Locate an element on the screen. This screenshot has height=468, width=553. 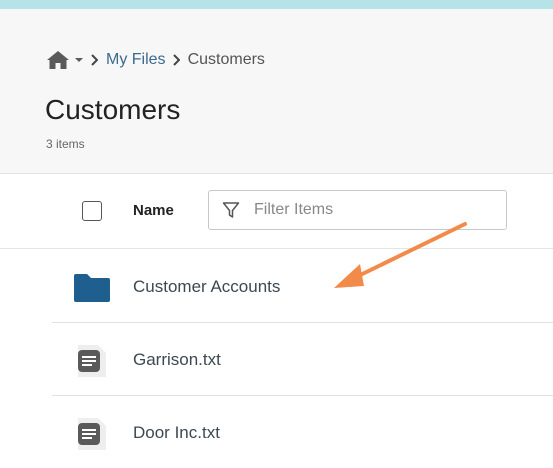
list-item-garrison: Garrison.txt is located at coordinates (302, 359).